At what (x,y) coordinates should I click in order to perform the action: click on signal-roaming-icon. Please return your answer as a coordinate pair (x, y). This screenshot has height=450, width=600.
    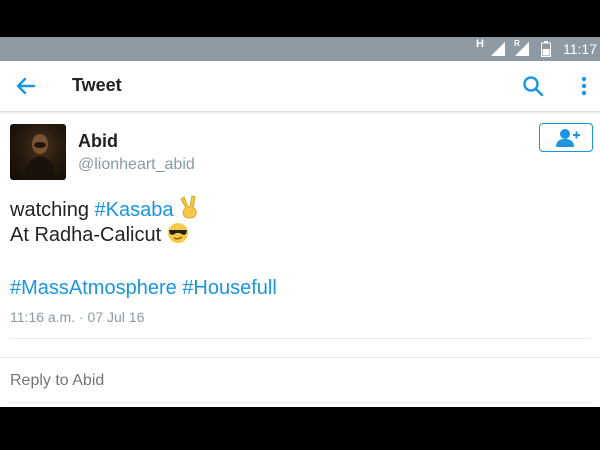
    Looking at the image, I should click on (522, 49).